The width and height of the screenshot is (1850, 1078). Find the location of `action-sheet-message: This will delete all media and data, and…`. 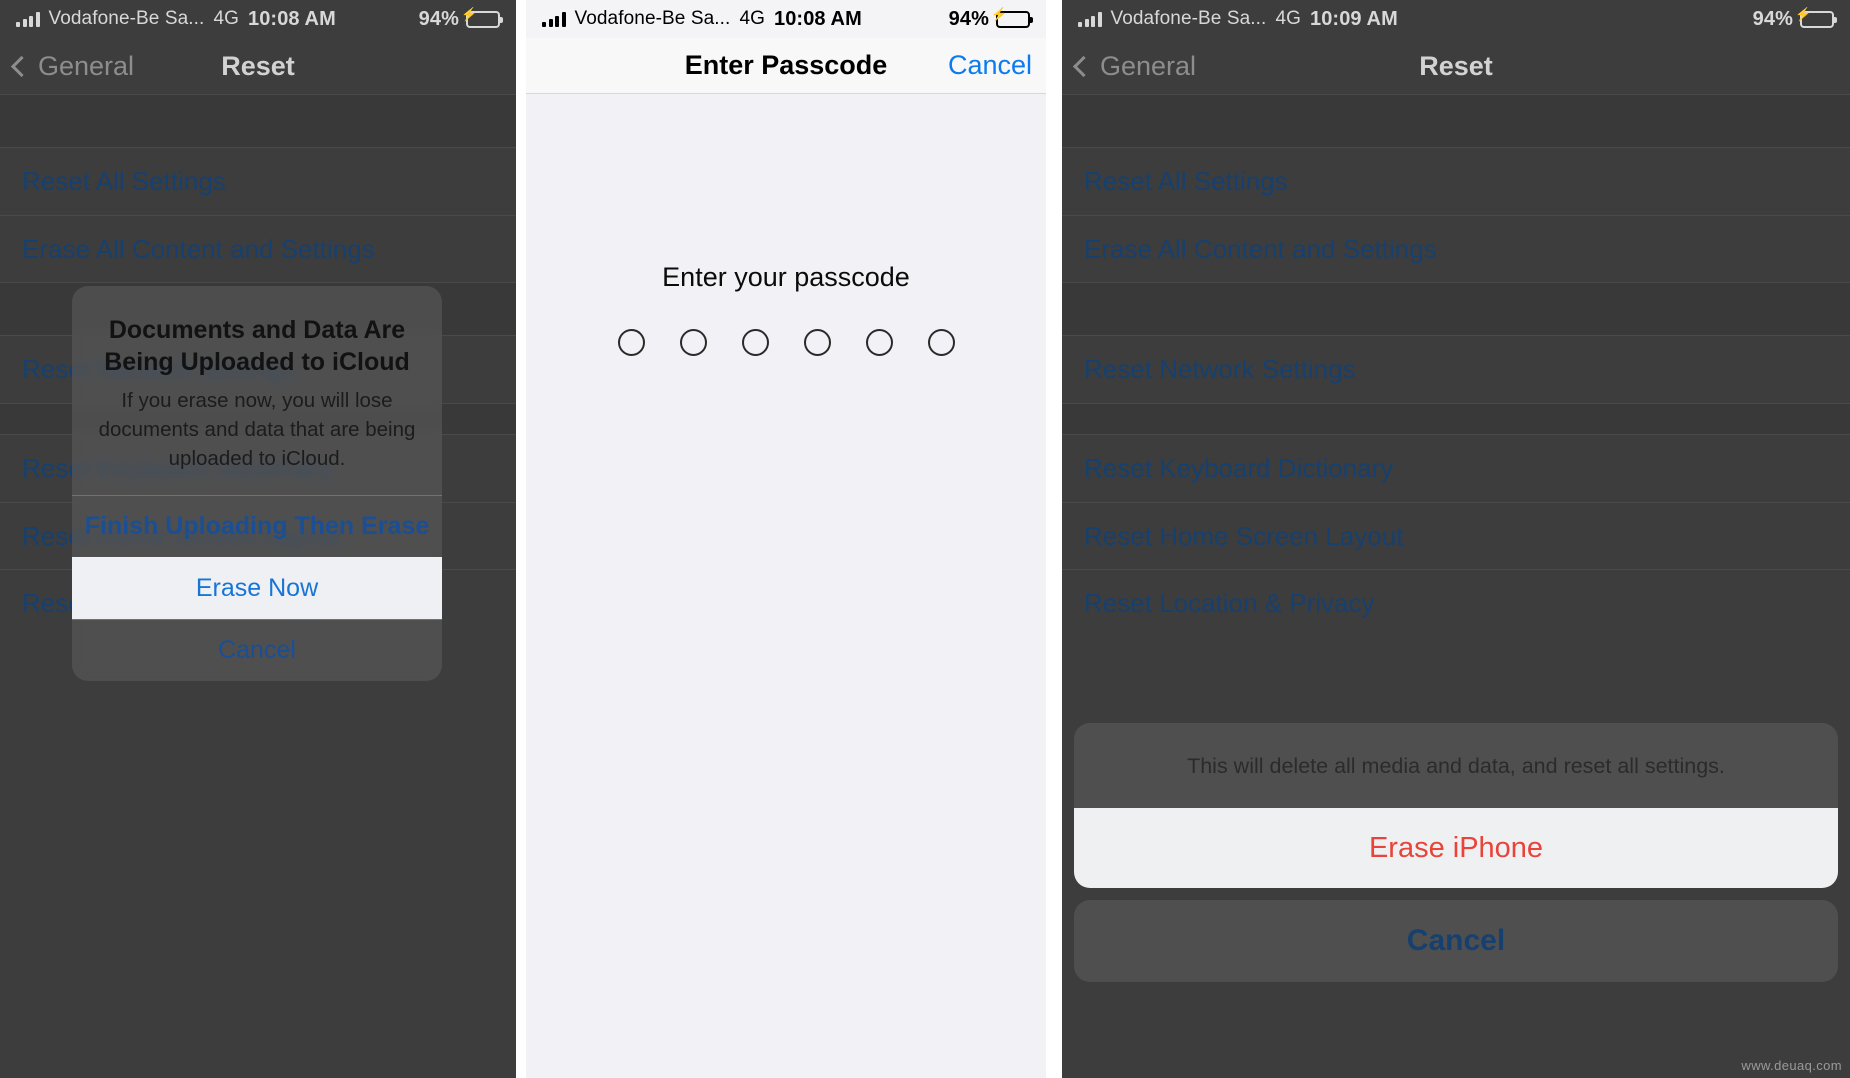

action-sheet-message: This will delete all media and data, and… is located at coordinates (1456, 766).